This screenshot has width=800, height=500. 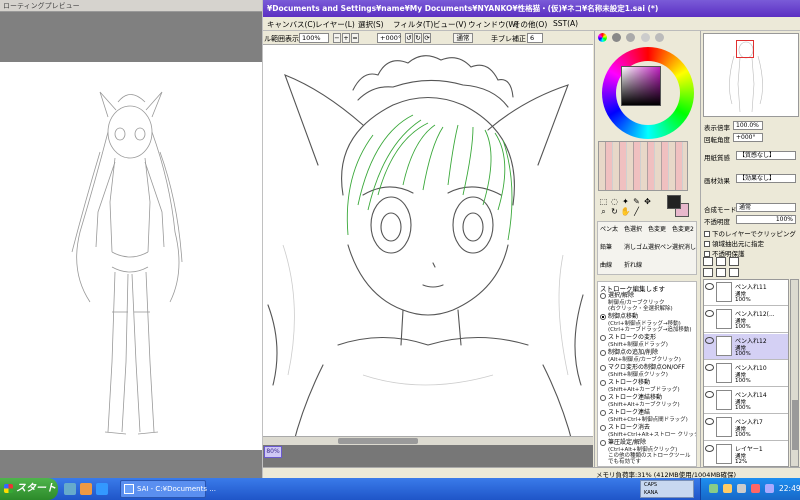 What do you see at coordinates (413, 24) in the screenshot?
I see `menu-filter: フィルタ(T)` at bounding box center [413, 24].